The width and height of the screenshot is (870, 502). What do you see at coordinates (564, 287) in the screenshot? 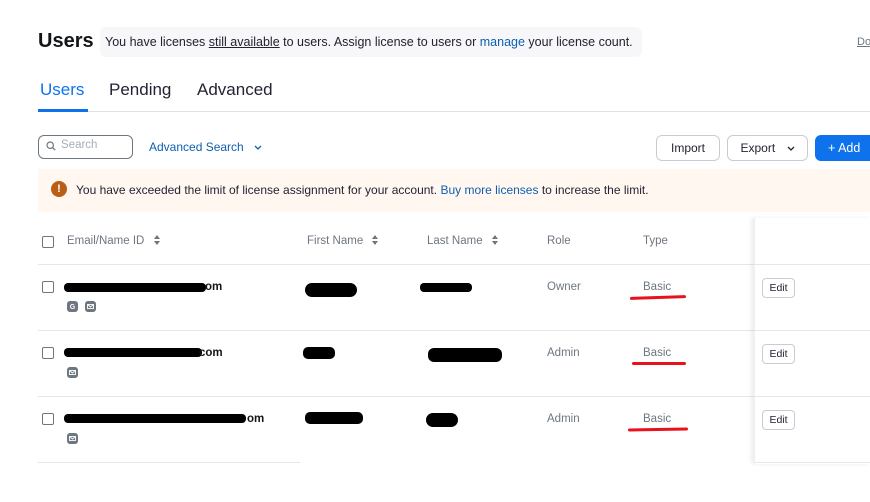
I see `role-cell: Owner` at bounding box center [564, 287].